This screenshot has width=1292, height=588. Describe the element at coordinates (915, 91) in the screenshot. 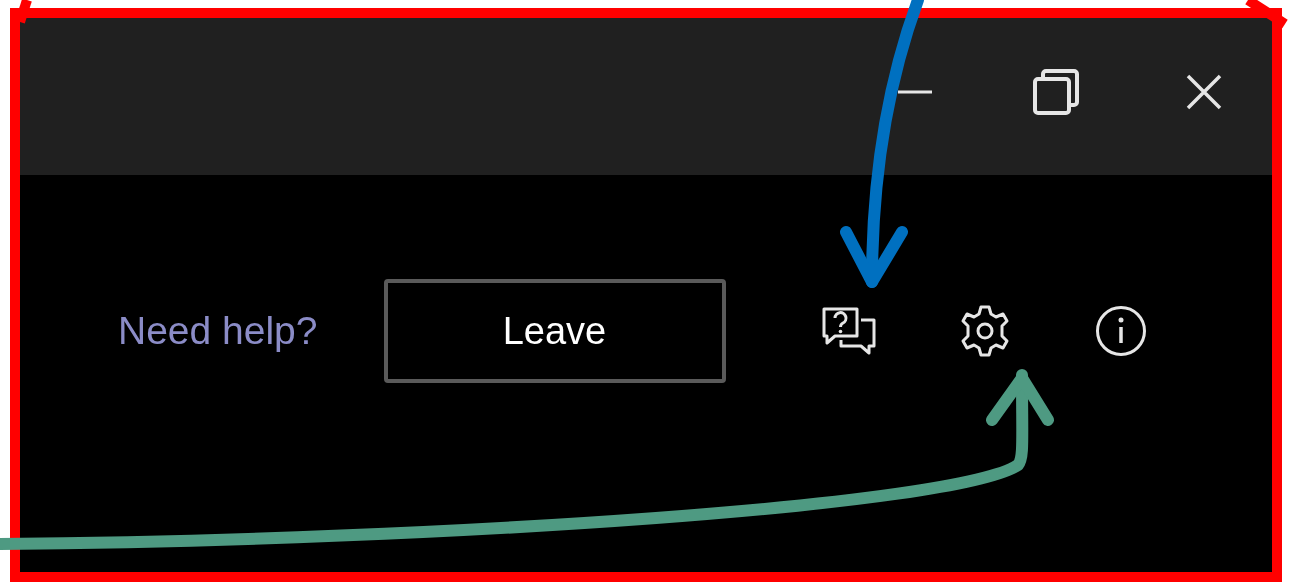

I see `minimize-icon` at that location.